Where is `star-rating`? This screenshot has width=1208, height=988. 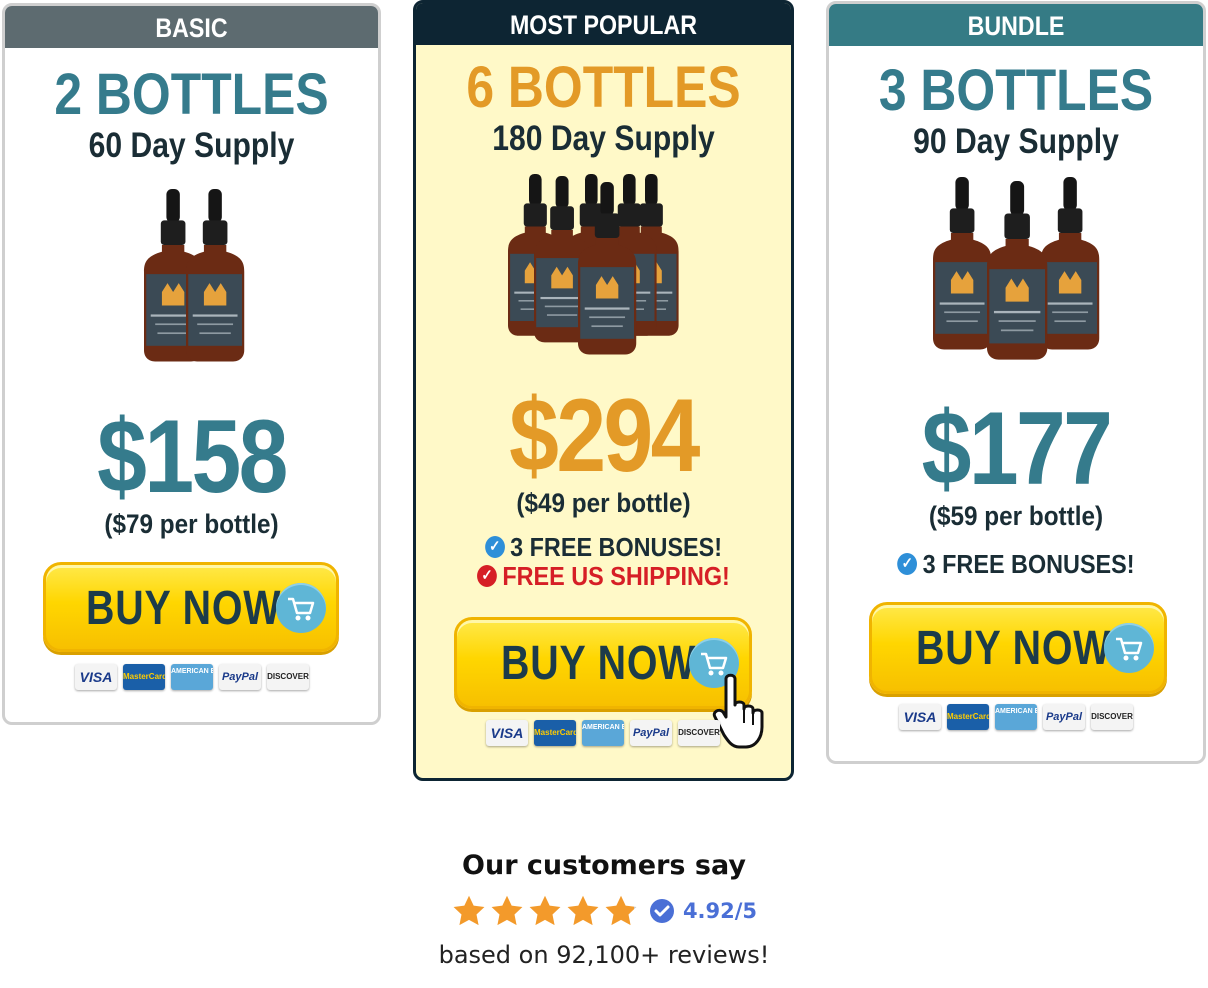
star-rating is located at coordinates (545, 911).